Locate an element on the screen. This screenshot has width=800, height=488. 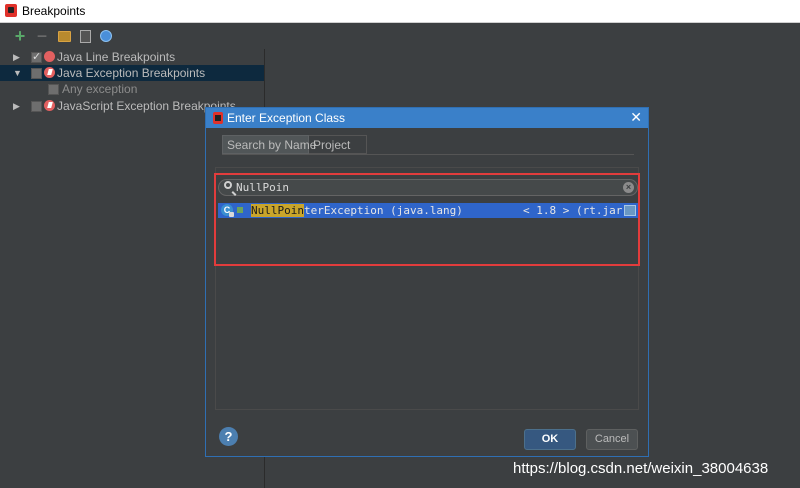
tree-item-label: Java Exception Breakpoints is located at coordinates (131, 73).